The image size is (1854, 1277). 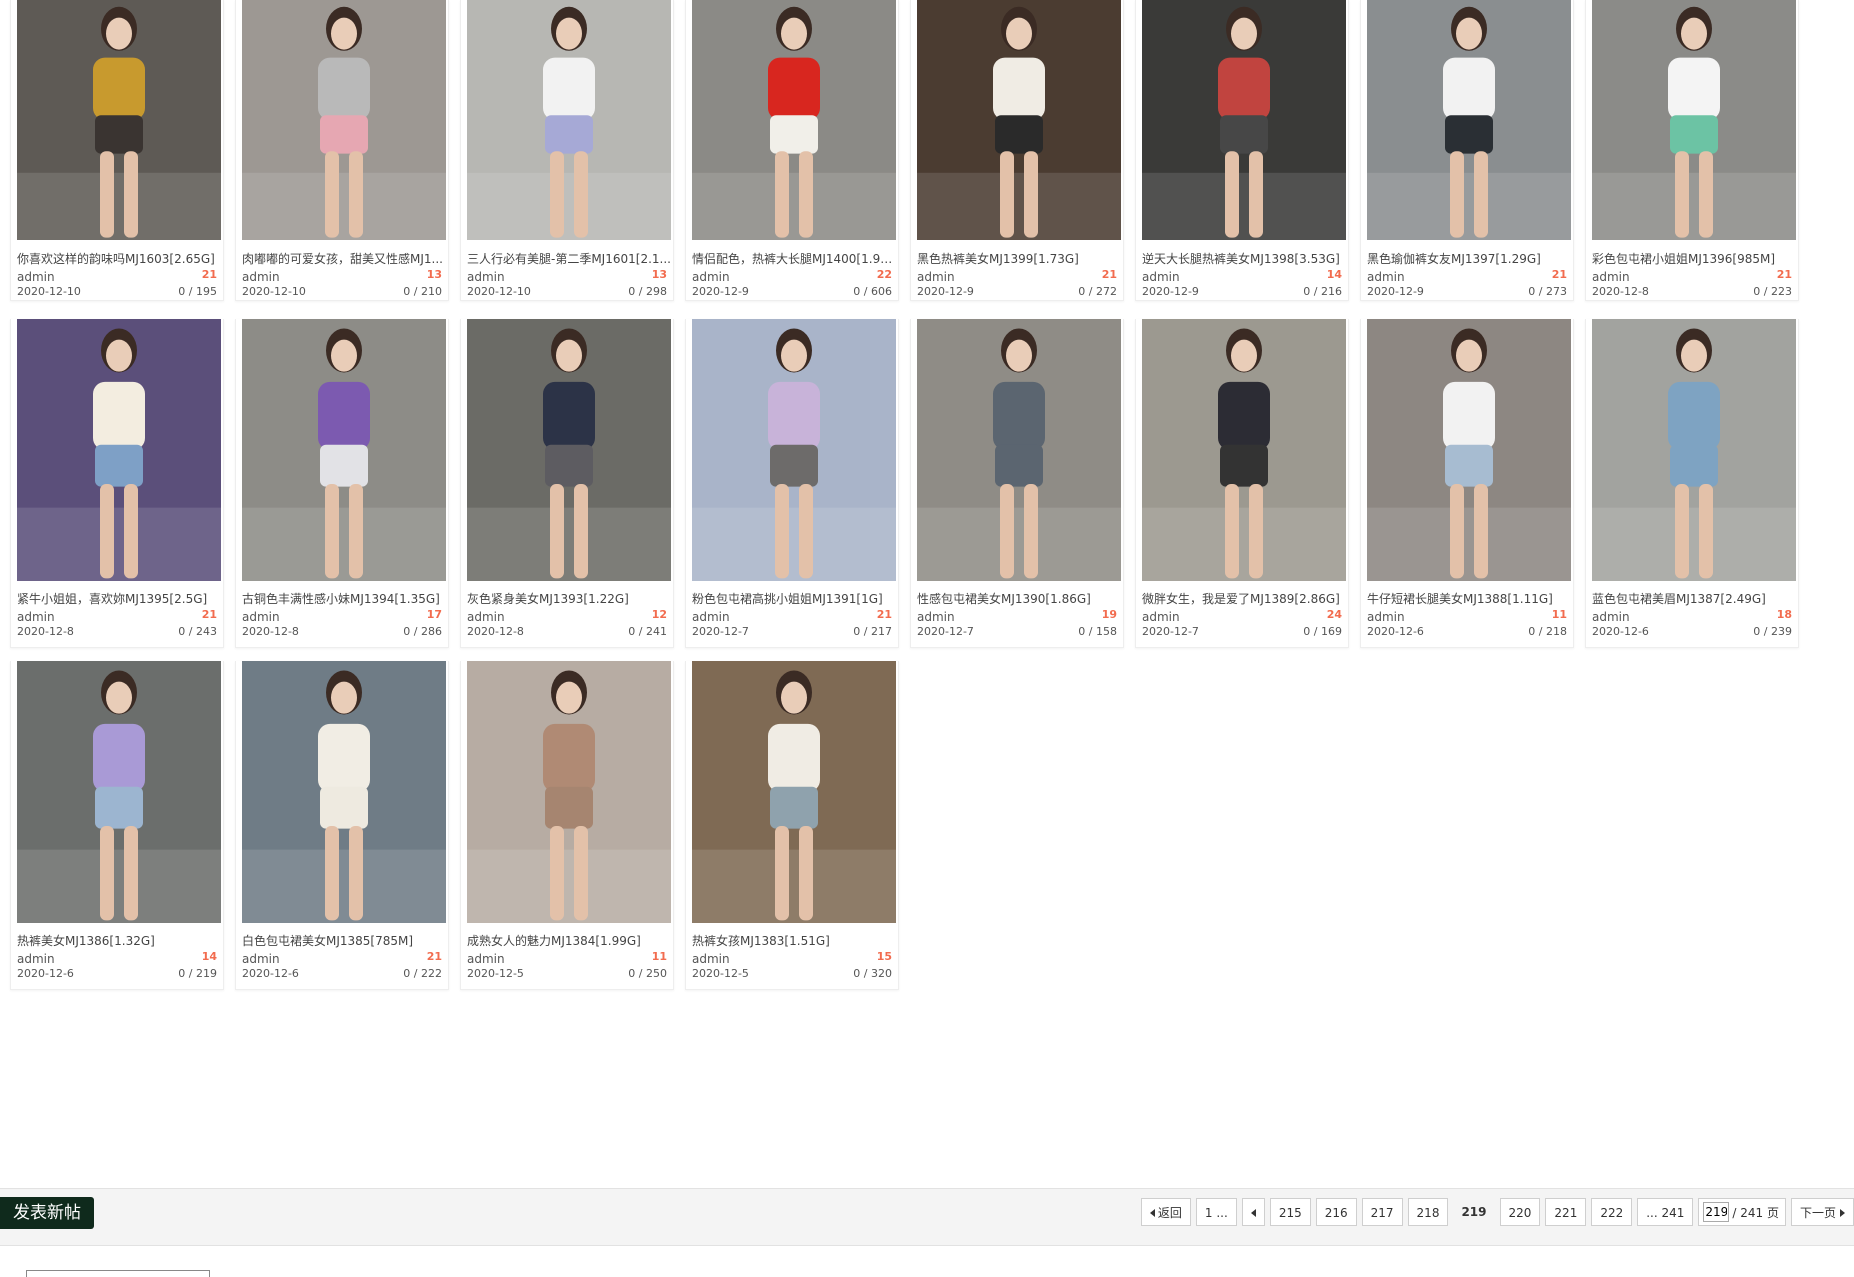 I want to click on thread-card: 热裤美女MJ1386[1.32G] admin 14 2020-12-6 0 / 219, so click(x=117, y=825).